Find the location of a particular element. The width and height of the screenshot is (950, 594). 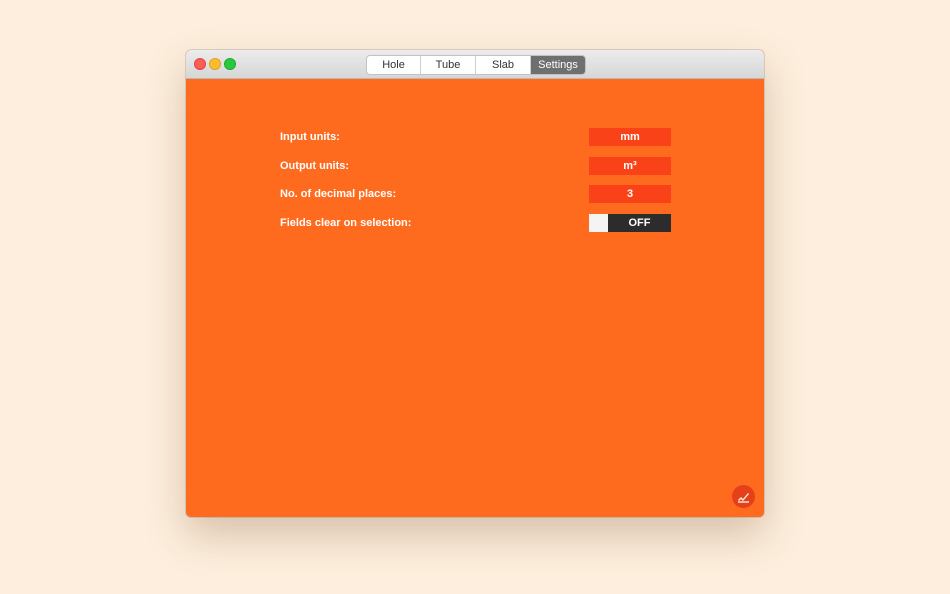

output-units-label: Output units: is located at coordinates (315, 166).